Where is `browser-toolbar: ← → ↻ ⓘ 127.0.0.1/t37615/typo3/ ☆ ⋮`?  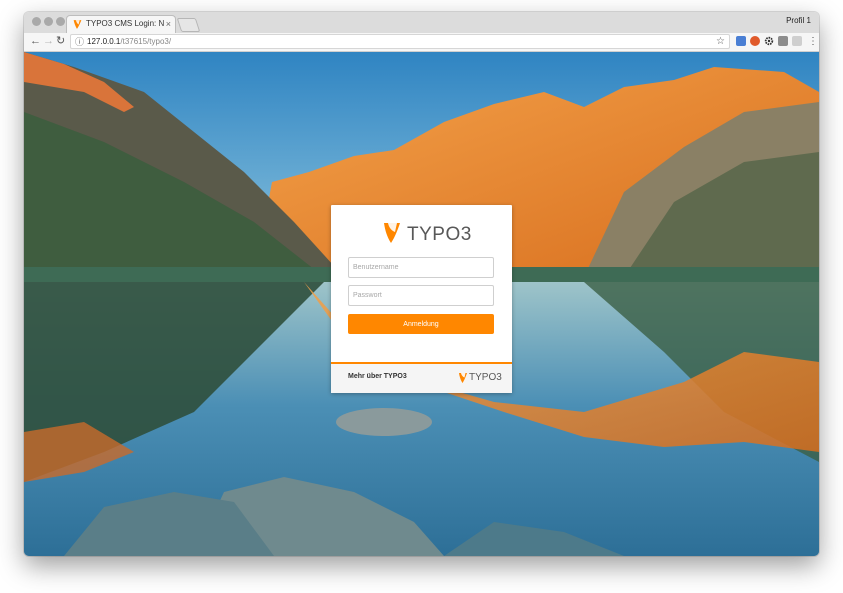 browser-toolbar: ← → ↻ ⓘ 127.0.0.1/t37615/typo3/ ☆ ⋮ is located at coordinates (421, 42).